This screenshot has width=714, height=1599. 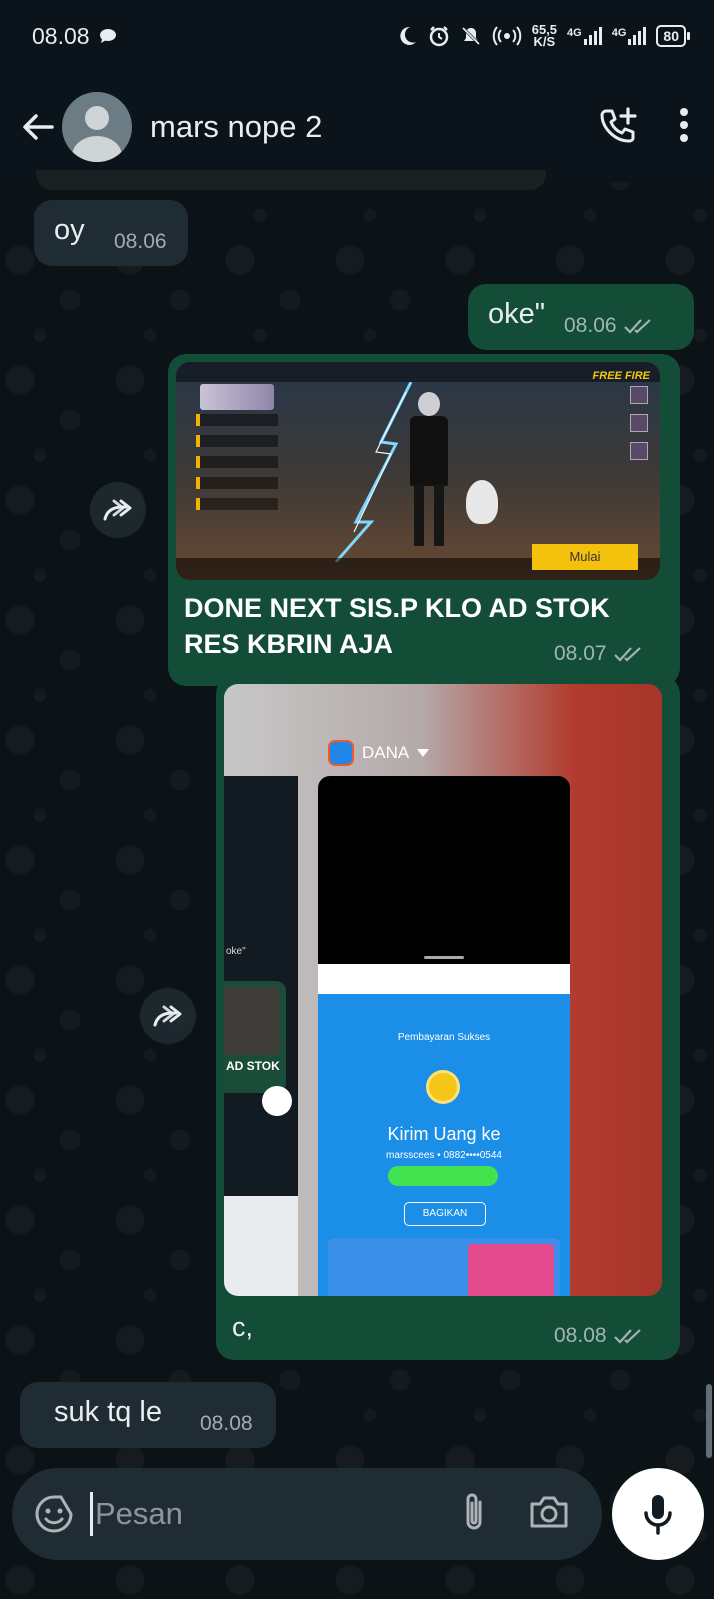 I want to click on sim2-signal: 4G, so click(x=629, y=36).